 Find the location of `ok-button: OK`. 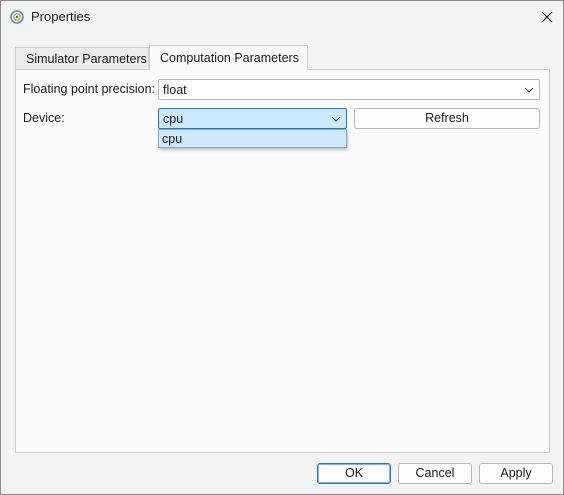

ok-button: OK is located at coordinates (354, 473).